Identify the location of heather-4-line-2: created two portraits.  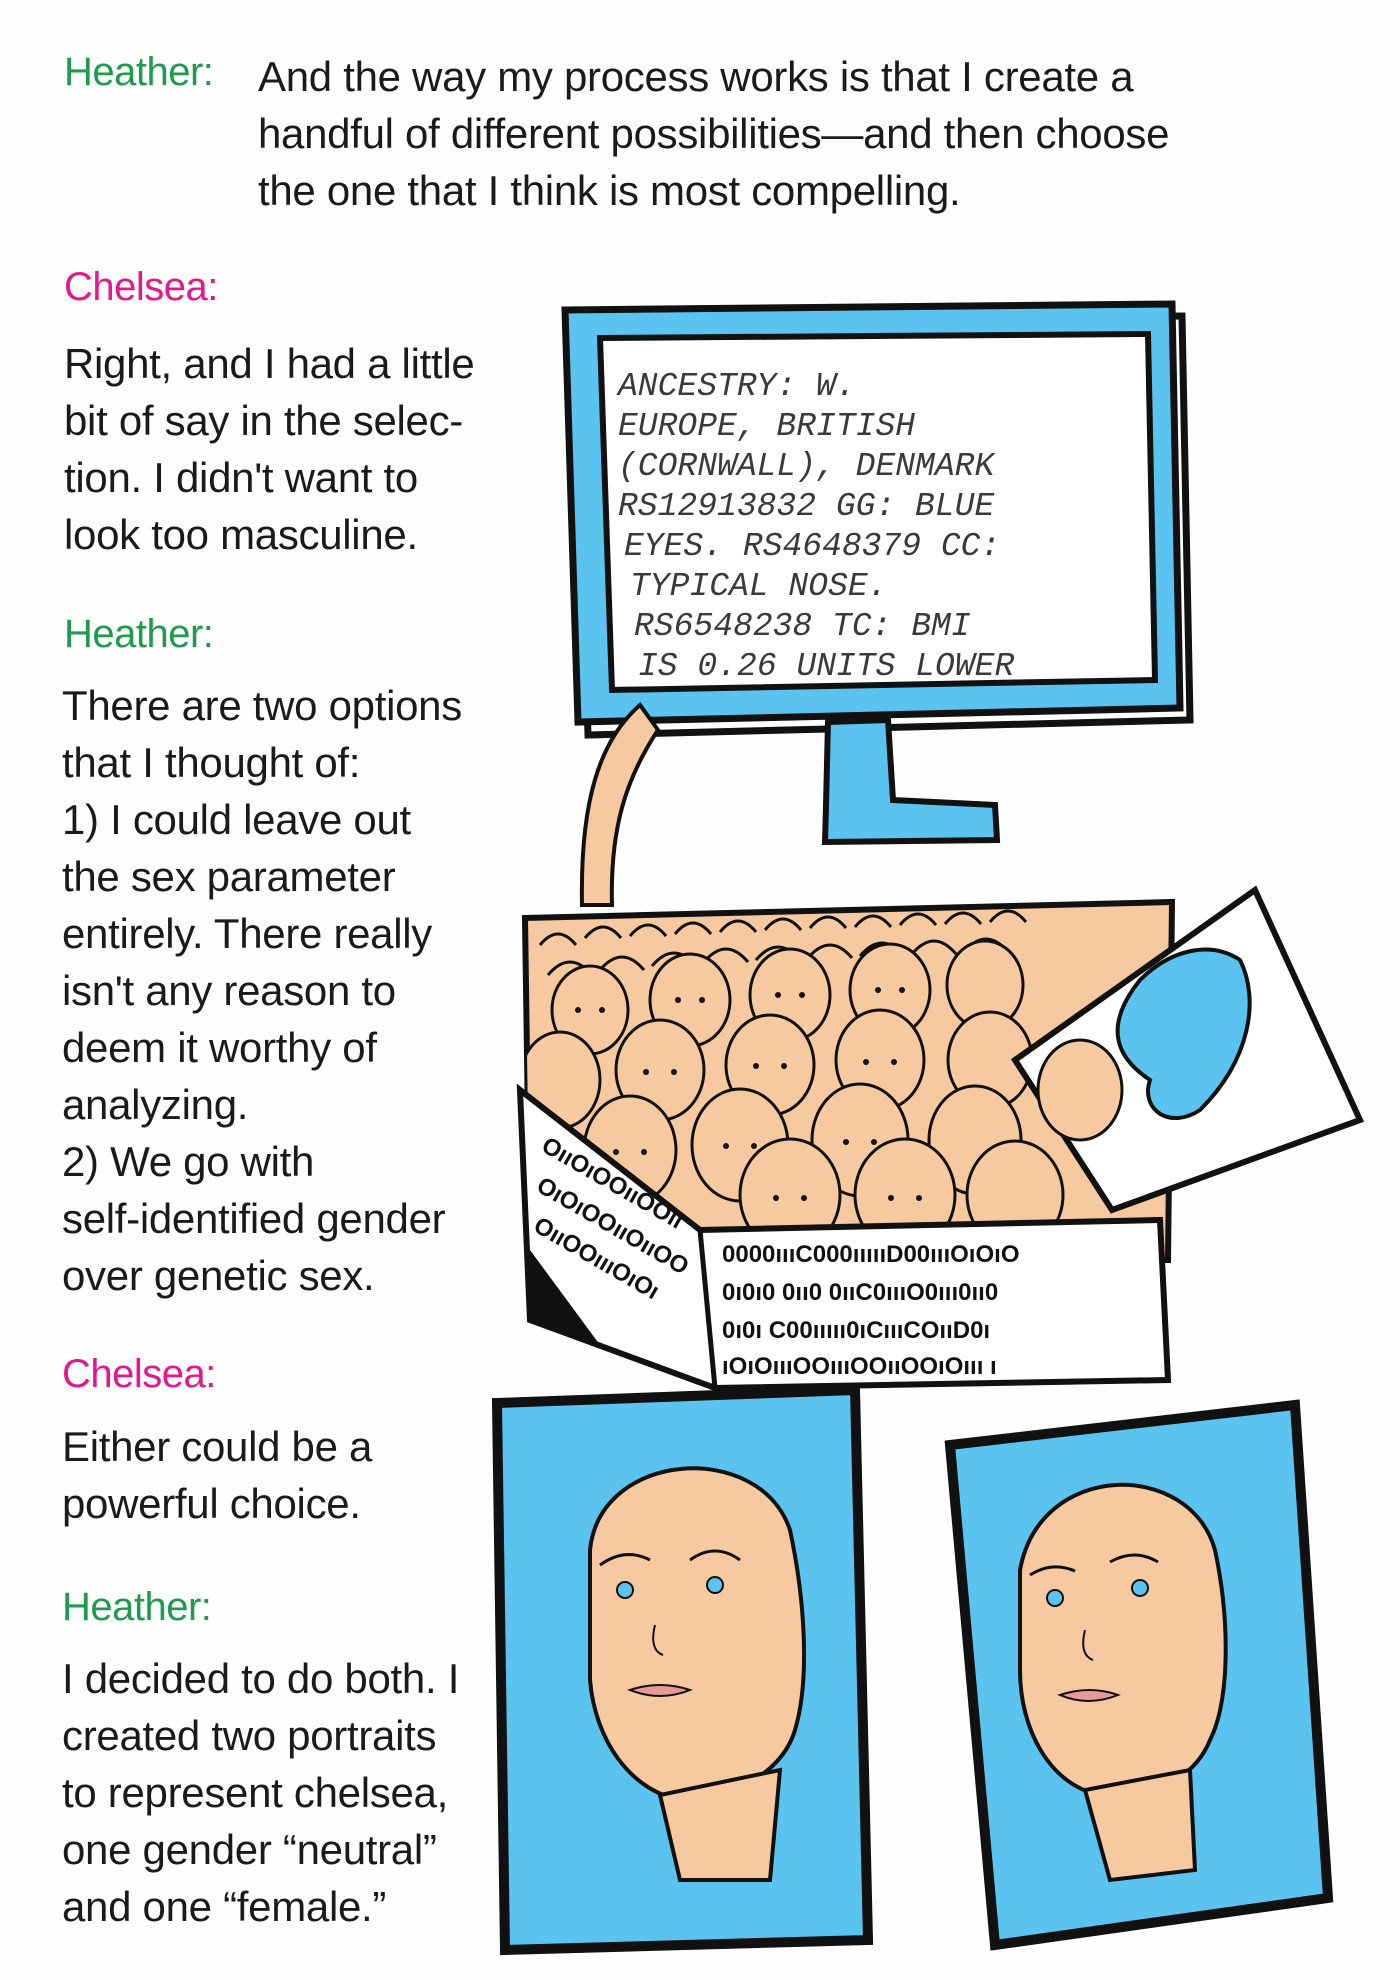
(249, 1735).